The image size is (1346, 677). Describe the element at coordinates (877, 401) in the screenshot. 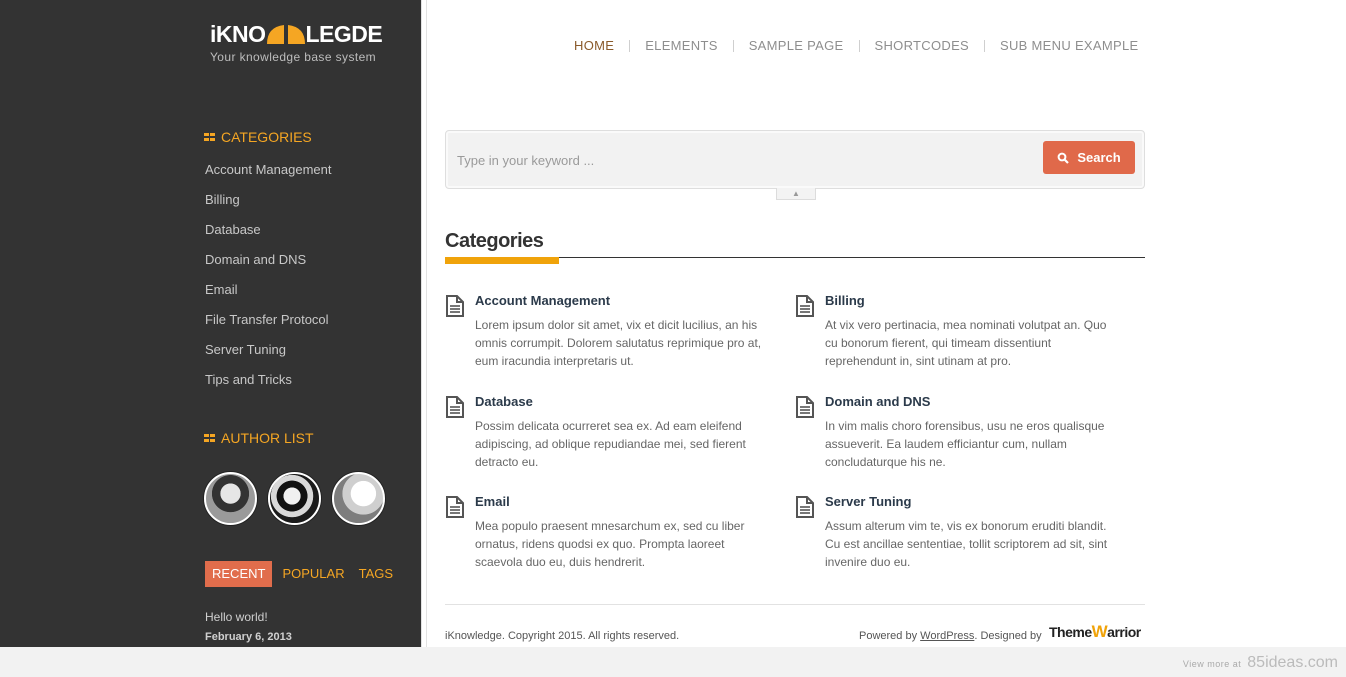

I see `category-title-link: Domain and DNS` at that location.